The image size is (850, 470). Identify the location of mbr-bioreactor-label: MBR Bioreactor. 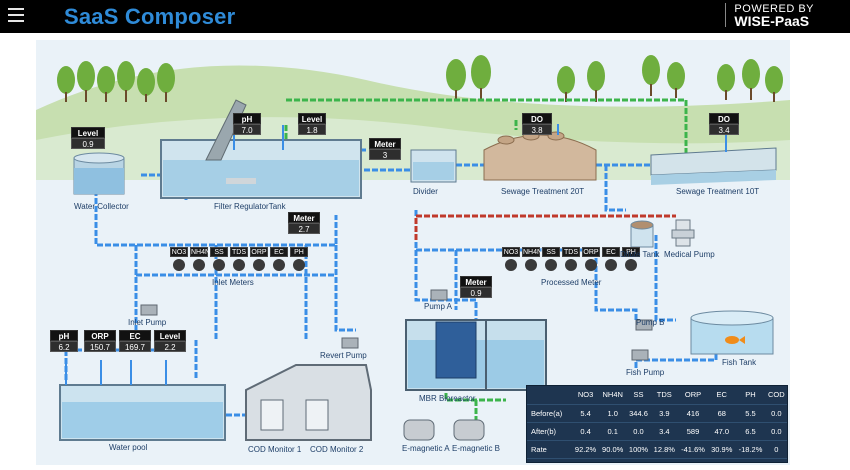
(447, 398).